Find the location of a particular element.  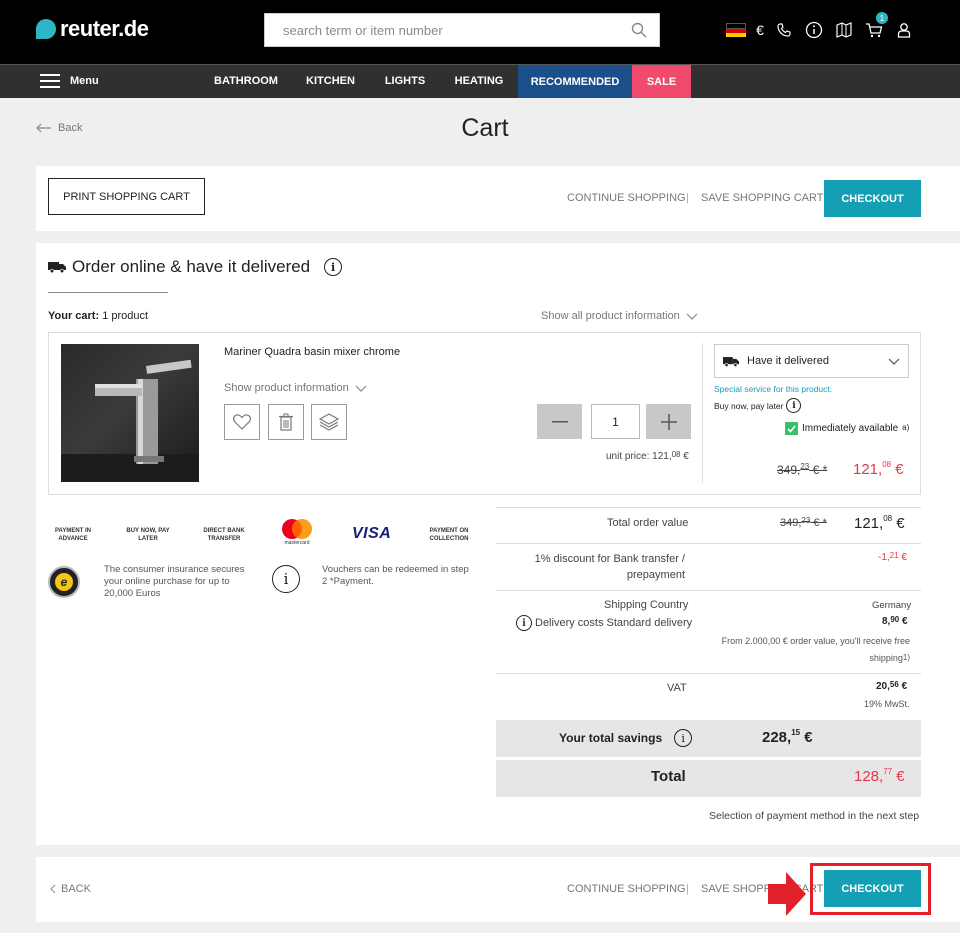

print-cart-button: PRINT SHOPPING CART is located at coordinates (126, 196).